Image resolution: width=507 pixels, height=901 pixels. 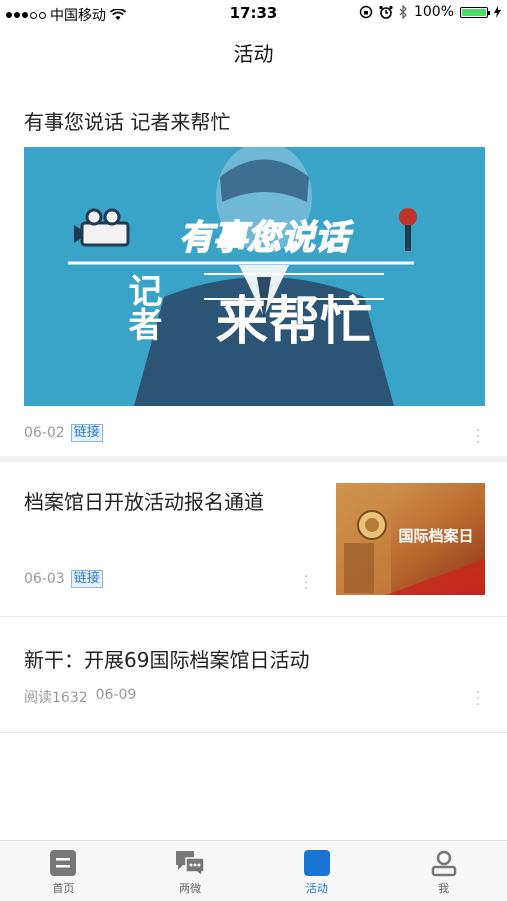 I want to click on article-meta: 06-03 链接, so click(x=63, y=579).